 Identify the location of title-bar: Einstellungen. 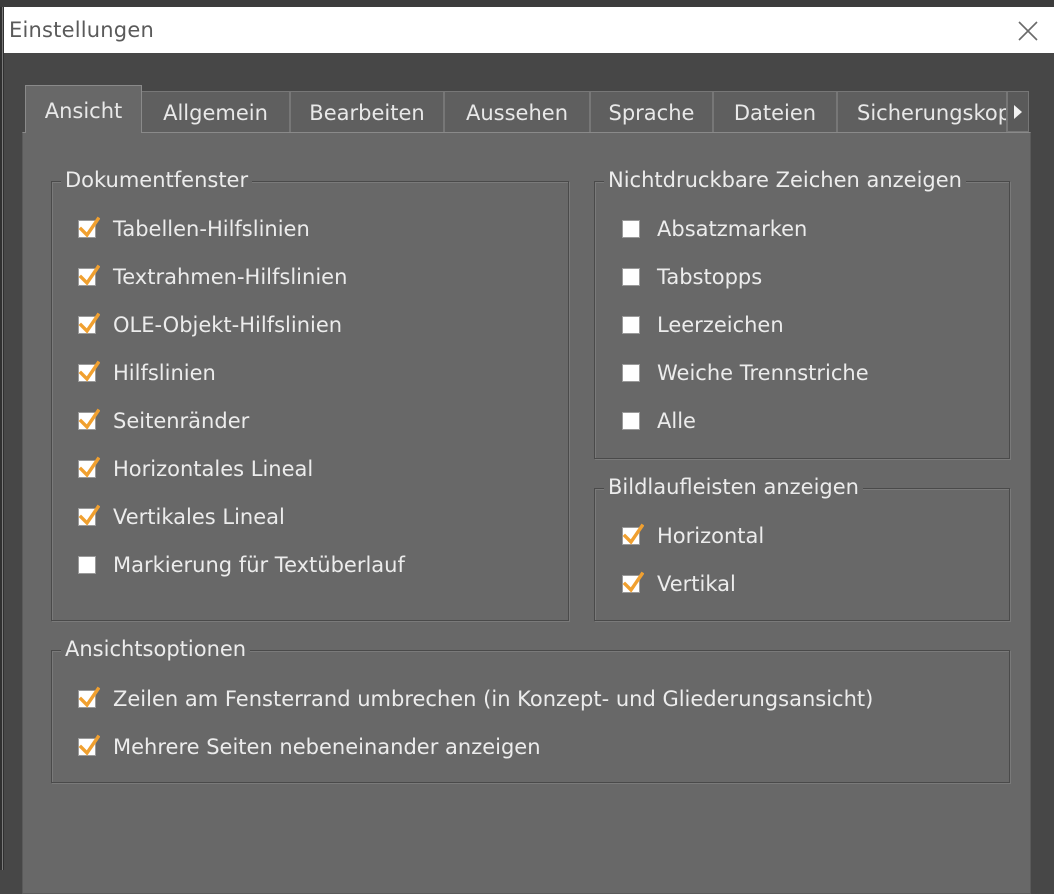
(529, 30).